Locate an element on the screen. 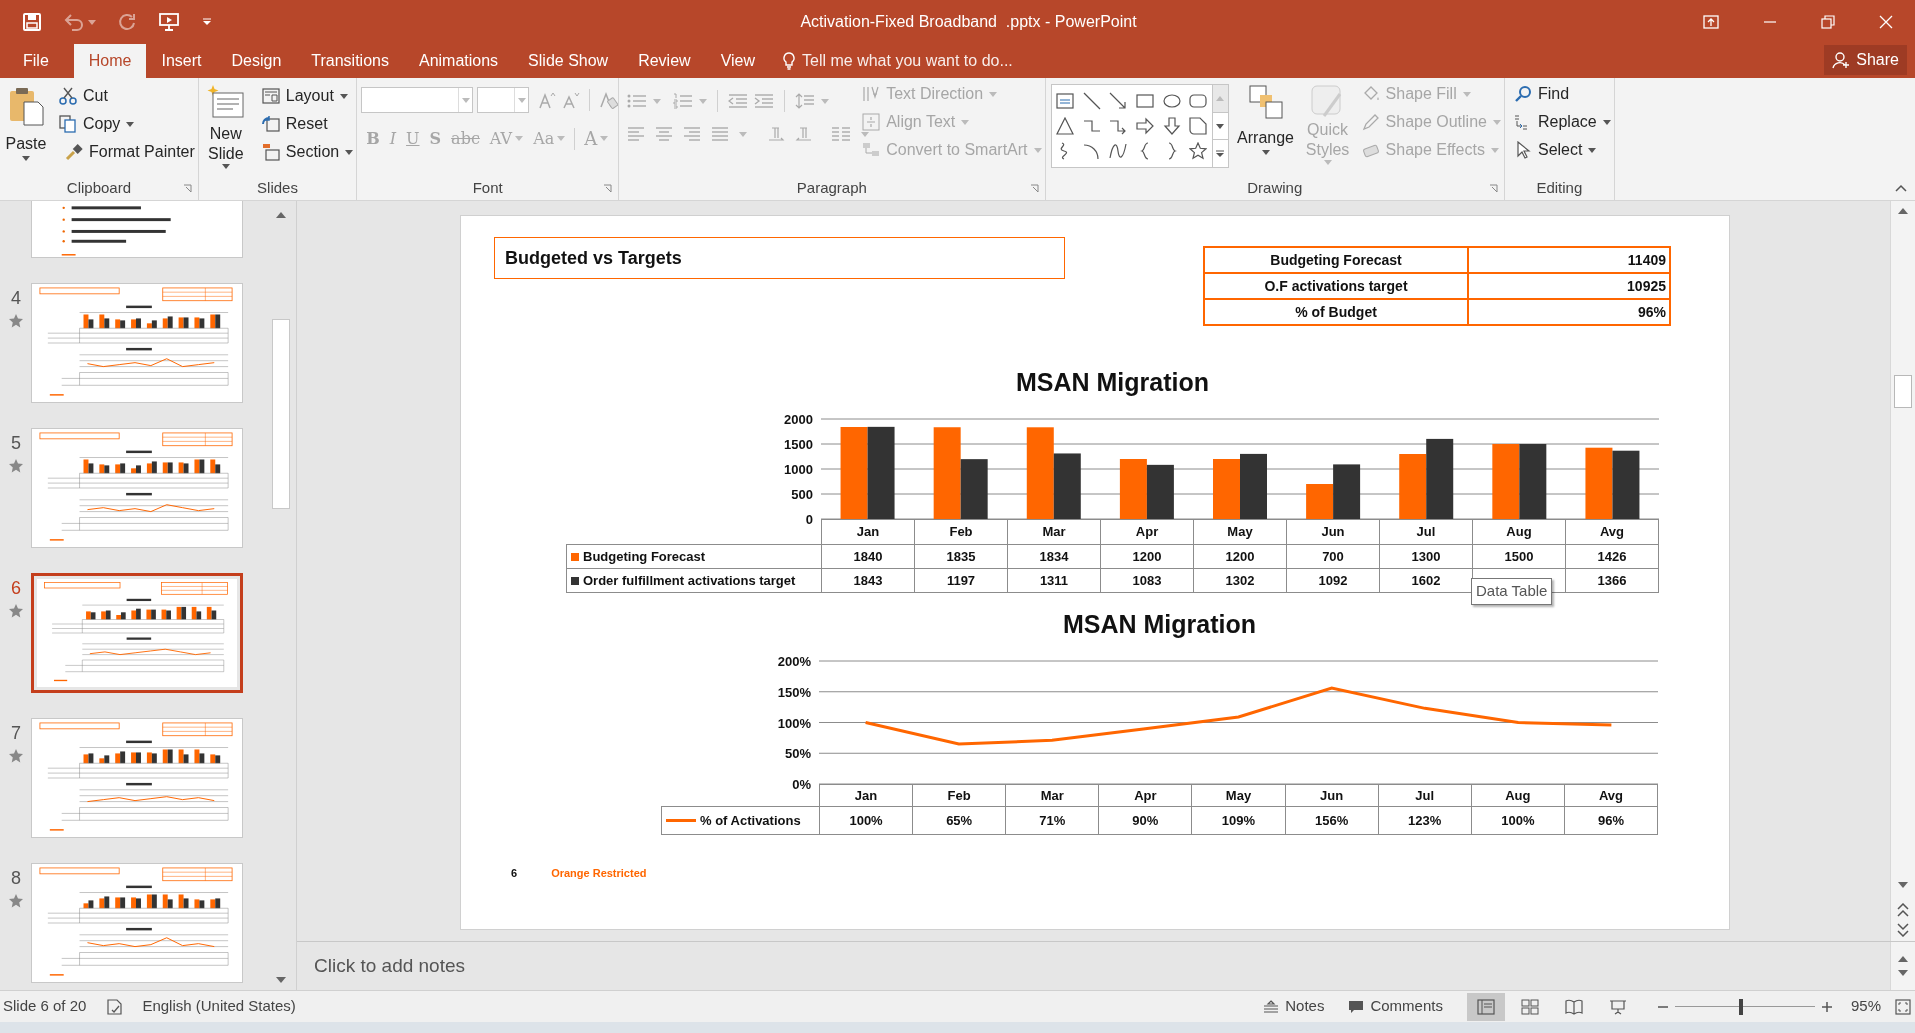  language-indicator: English (United States) is located at coordinates (219, 1006).